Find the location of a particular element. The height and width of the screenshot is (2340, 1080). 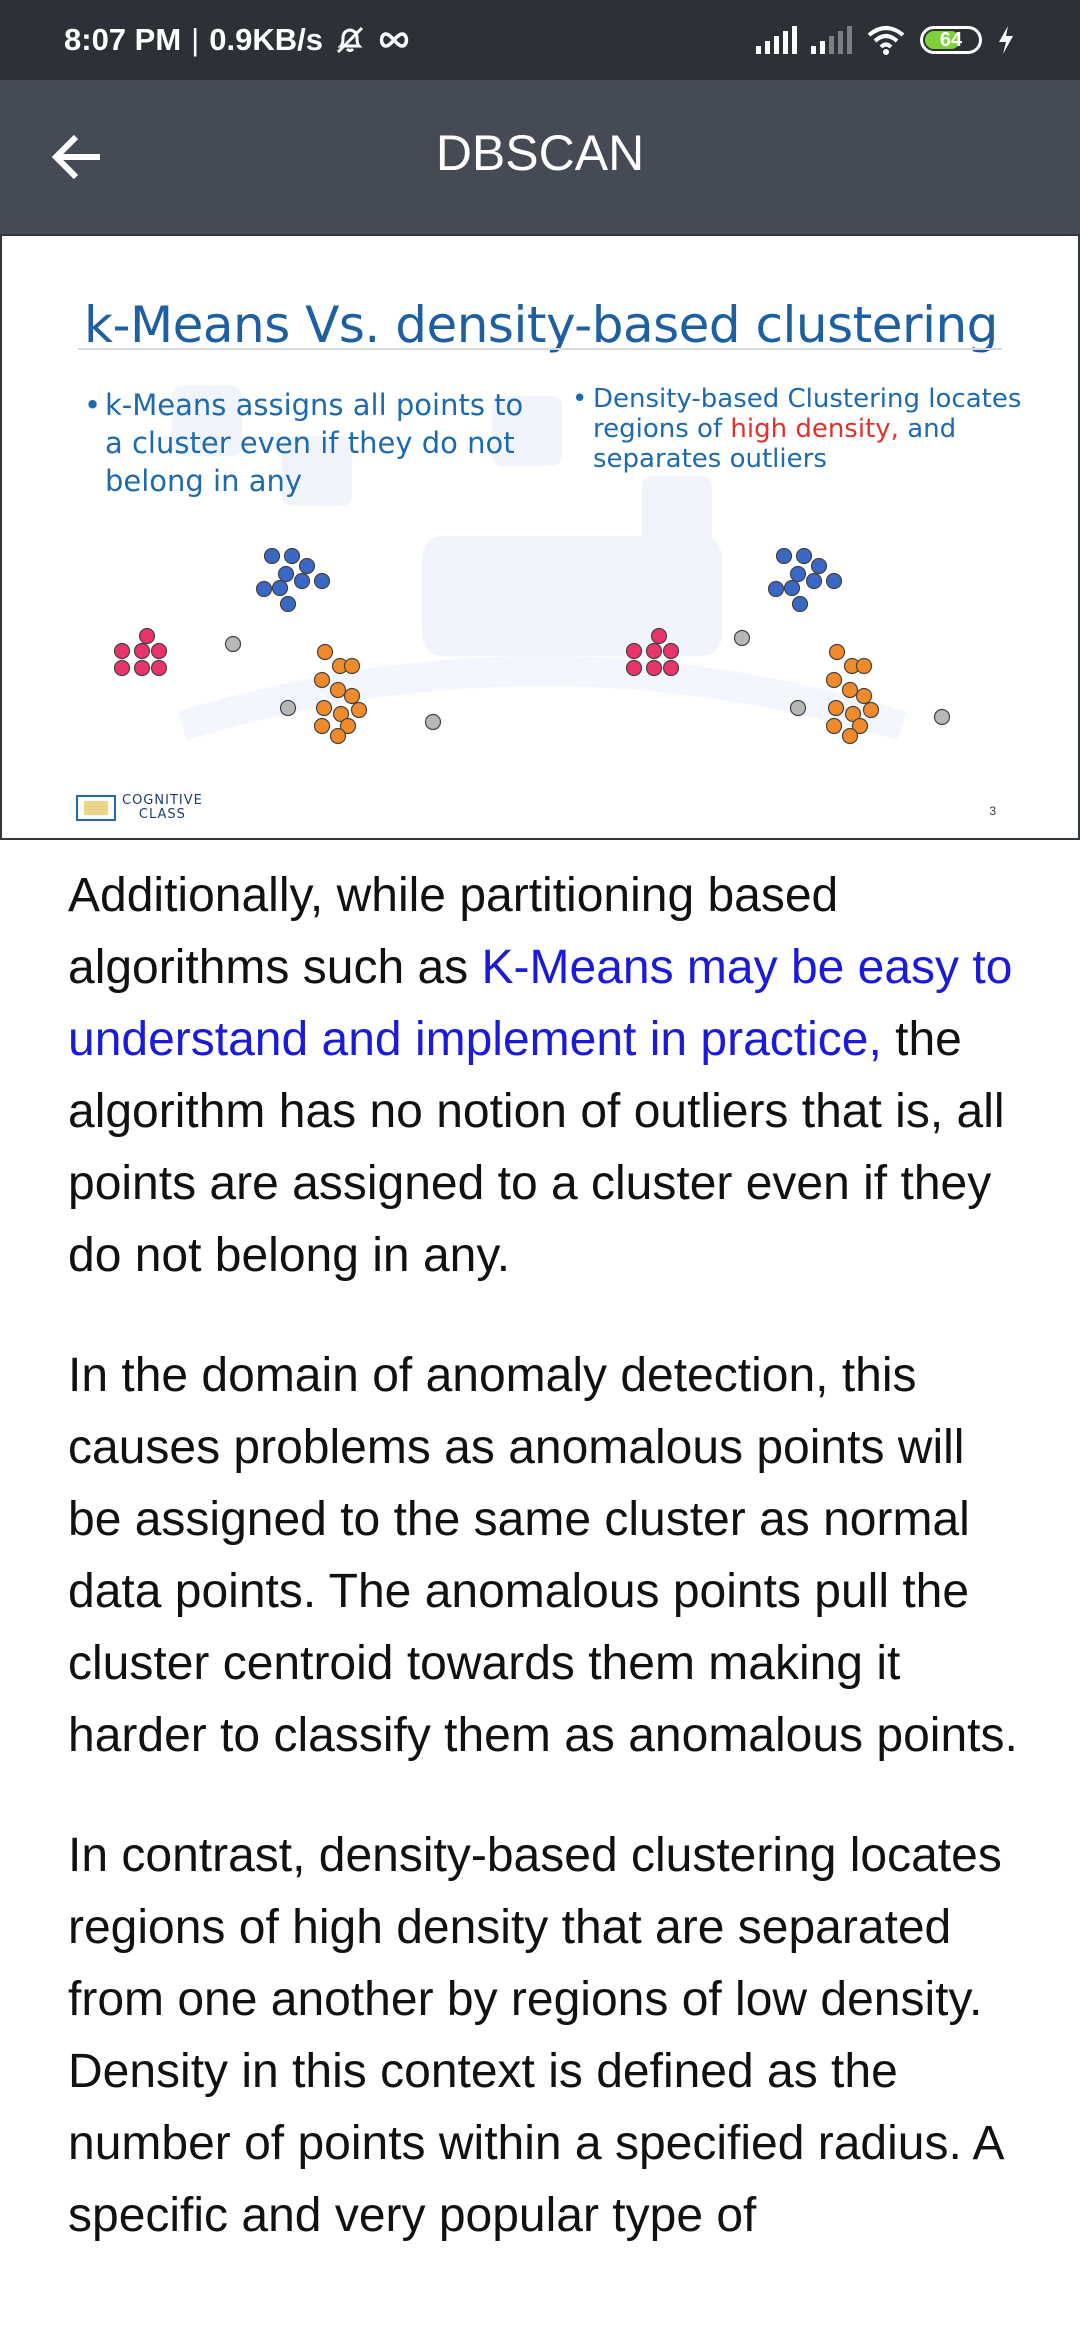

app-bar: DBSCAN is located at coordinates (540, 157).